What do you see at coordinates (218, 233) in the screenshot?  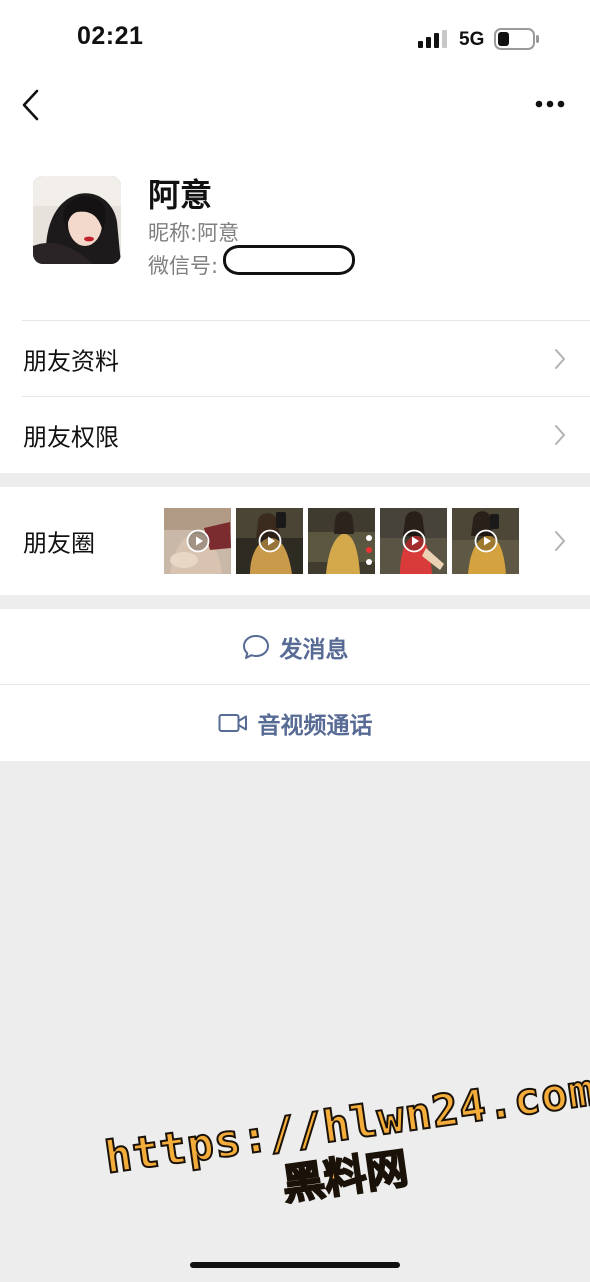 I see `nickname-value: 阿意` at bounding box center [218, 233].